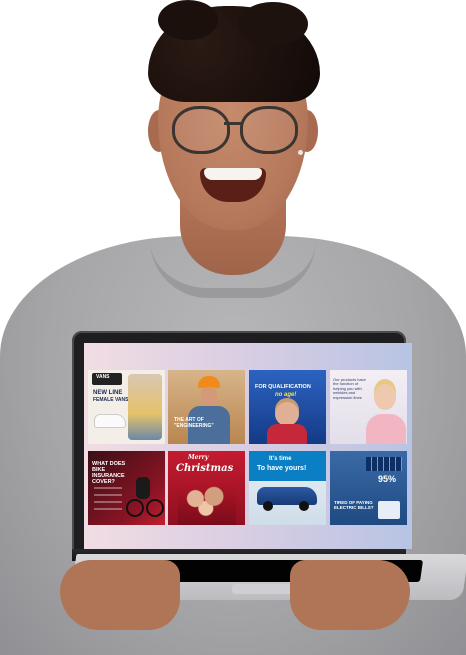  Describe the element at coordinates (108, 393) in the screenshot. I see `vans-title: NEW LINE` at that location.